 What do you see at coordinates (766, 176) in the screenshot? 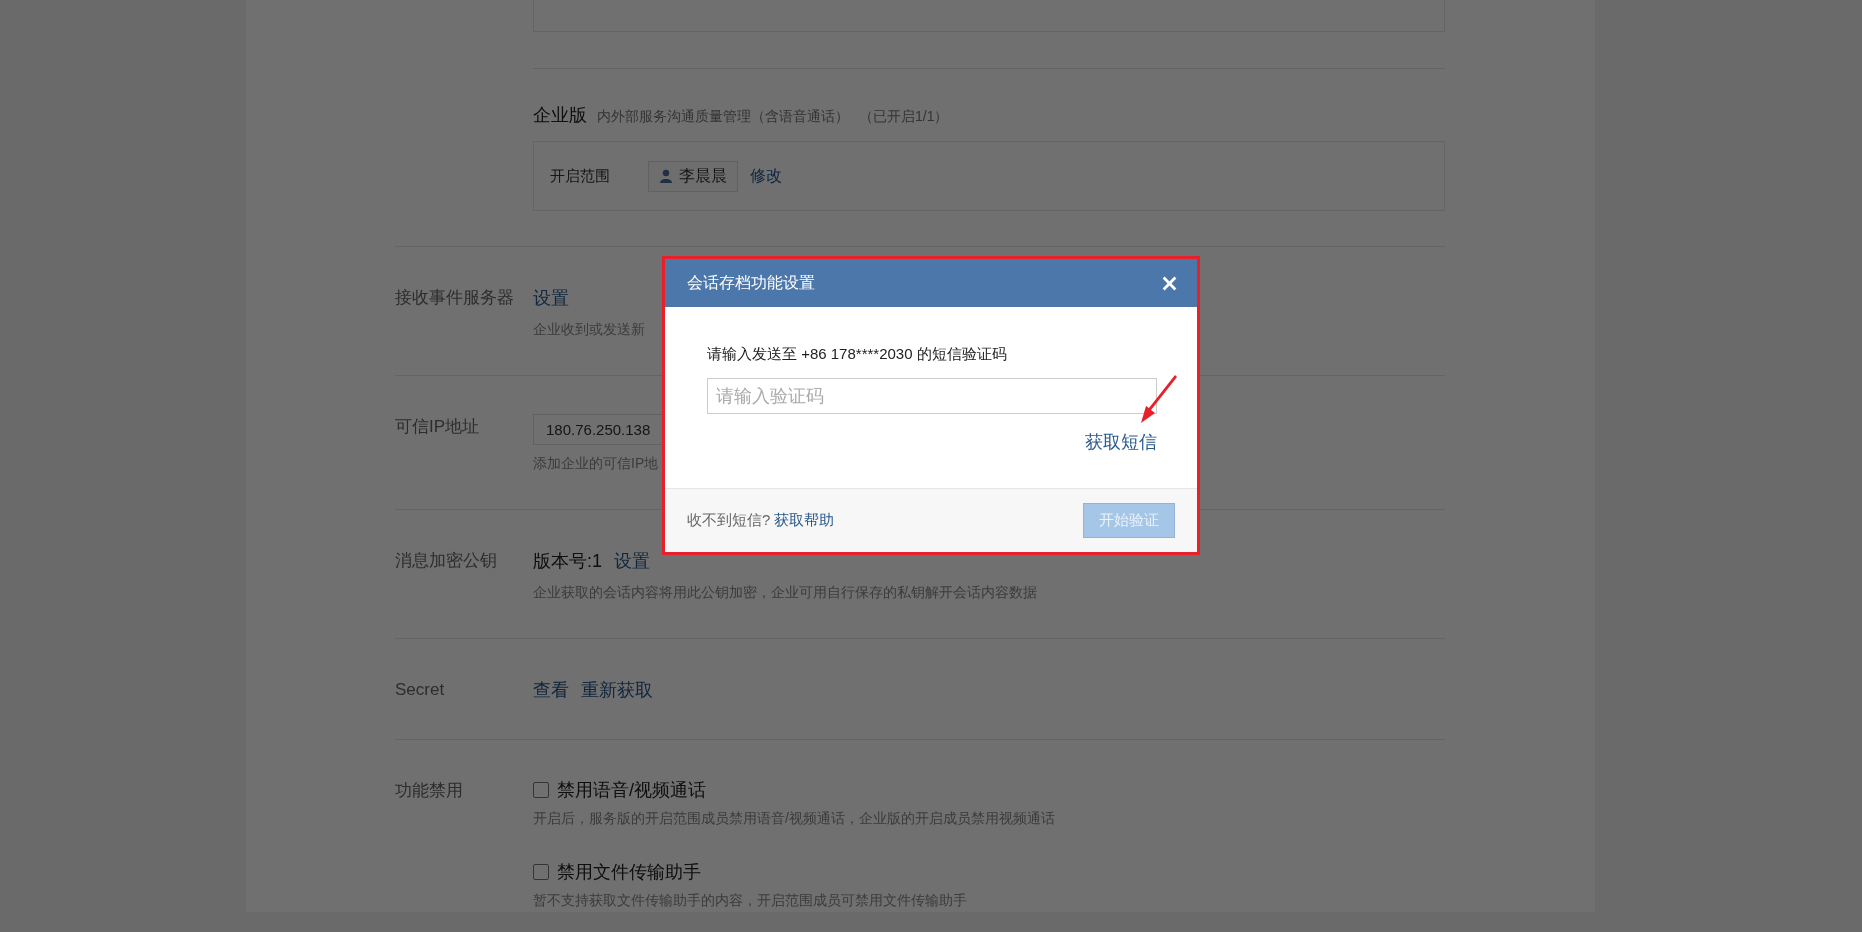
I see `edit-link: 修改` at bounding box center [766, 176].